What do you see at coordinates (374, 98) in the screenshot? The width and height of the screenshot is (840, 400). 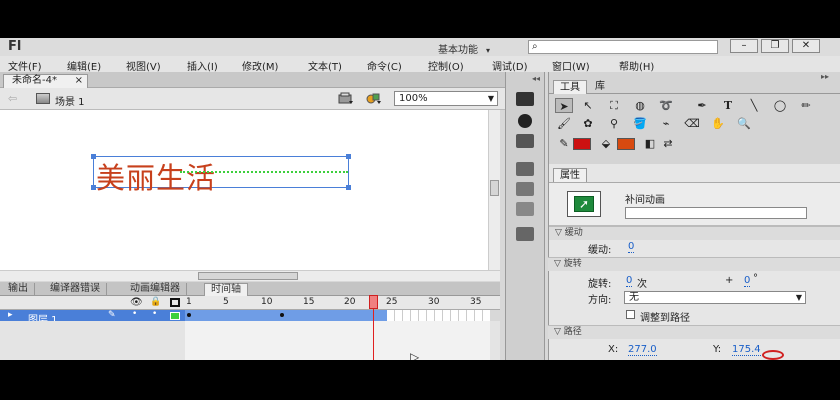 I see `edit-symbols-icon` at bounding box center [374, 98].